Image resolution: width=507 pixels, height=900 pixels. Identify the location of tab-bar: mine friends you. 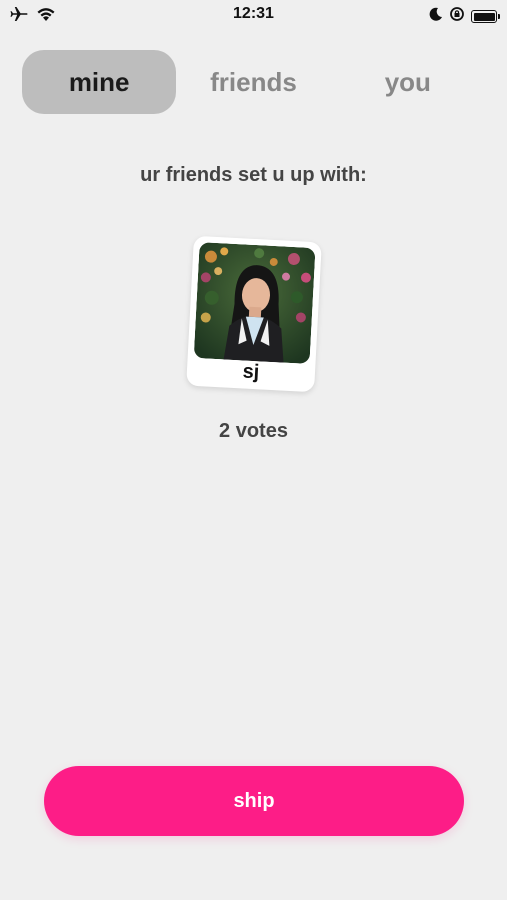
(253, 82).